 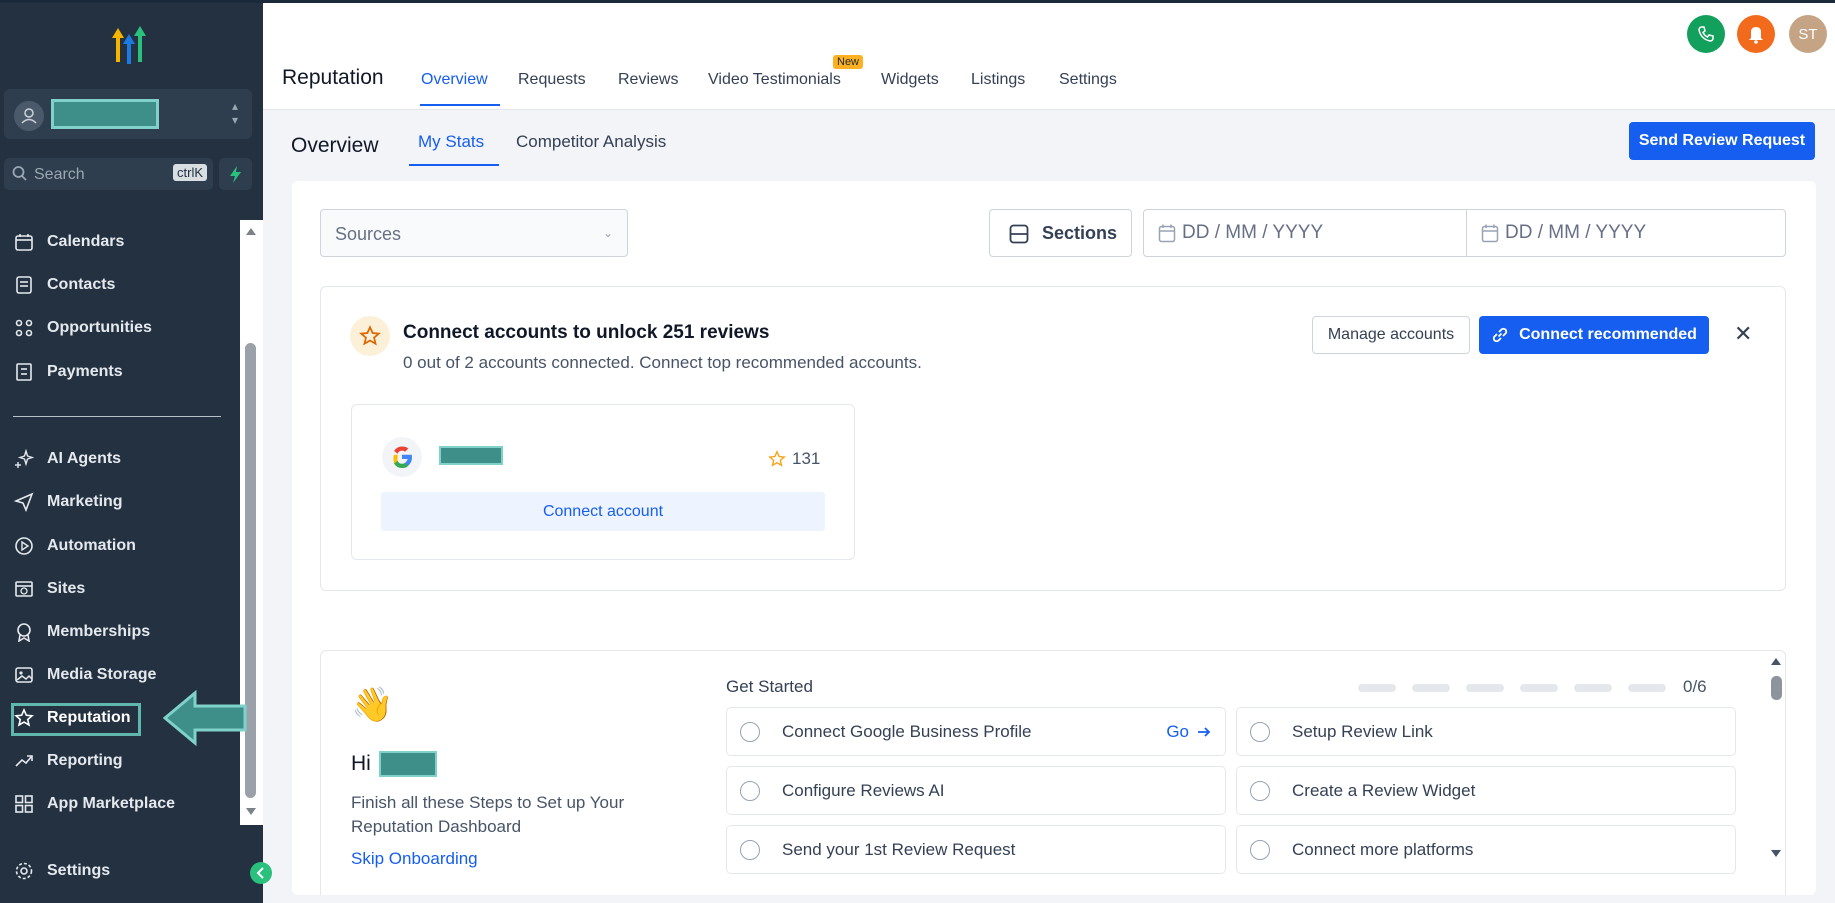 What do you see at coordinates (24, 546) in the screenshot?
I see `automation-icon` at bounding box center [24, 546].